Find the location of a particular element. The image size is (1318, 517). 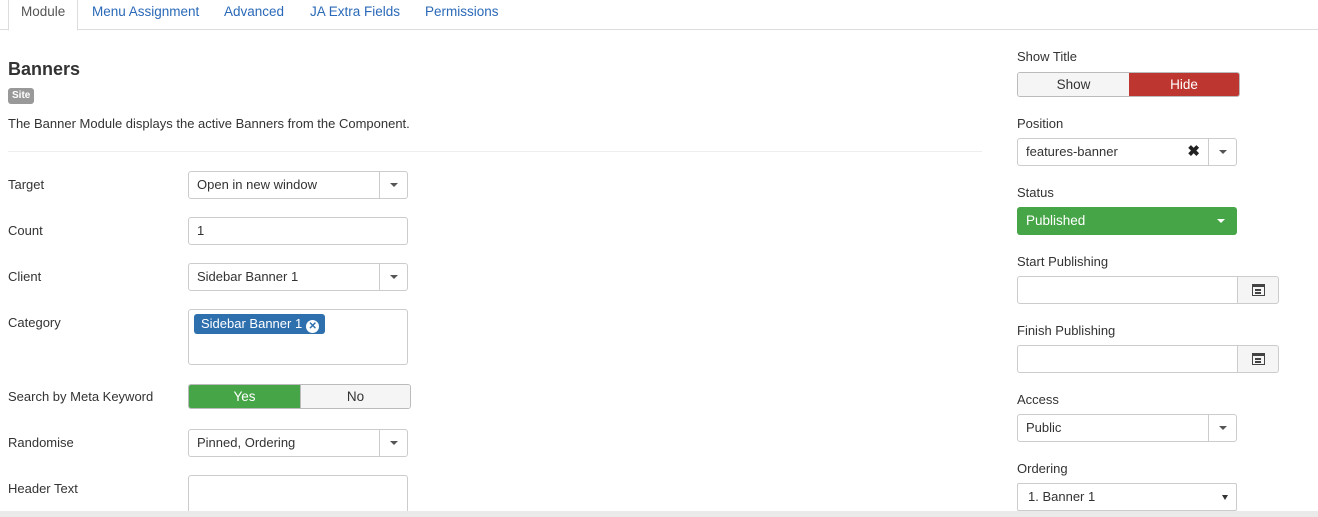

show-title-hide-button: Hide is located at coordinates (1184, 84).